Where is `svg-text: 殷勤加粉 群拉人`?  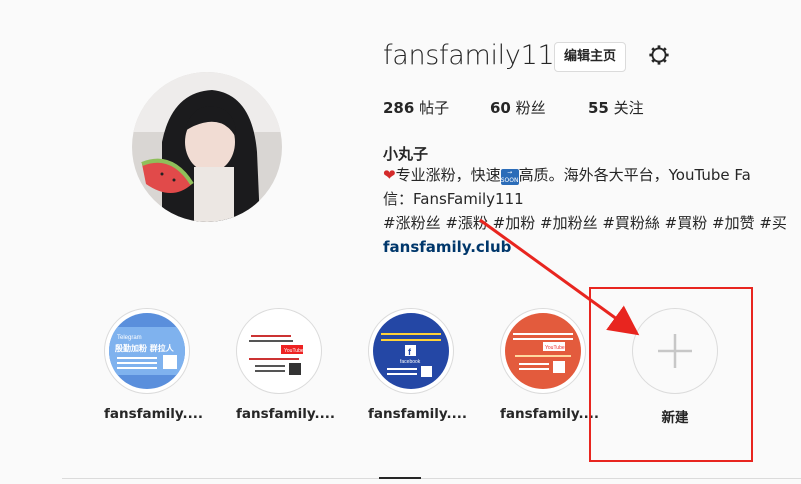 svg-text: 殷勤加粉 群拉人 is located at coordinates (144, 348).